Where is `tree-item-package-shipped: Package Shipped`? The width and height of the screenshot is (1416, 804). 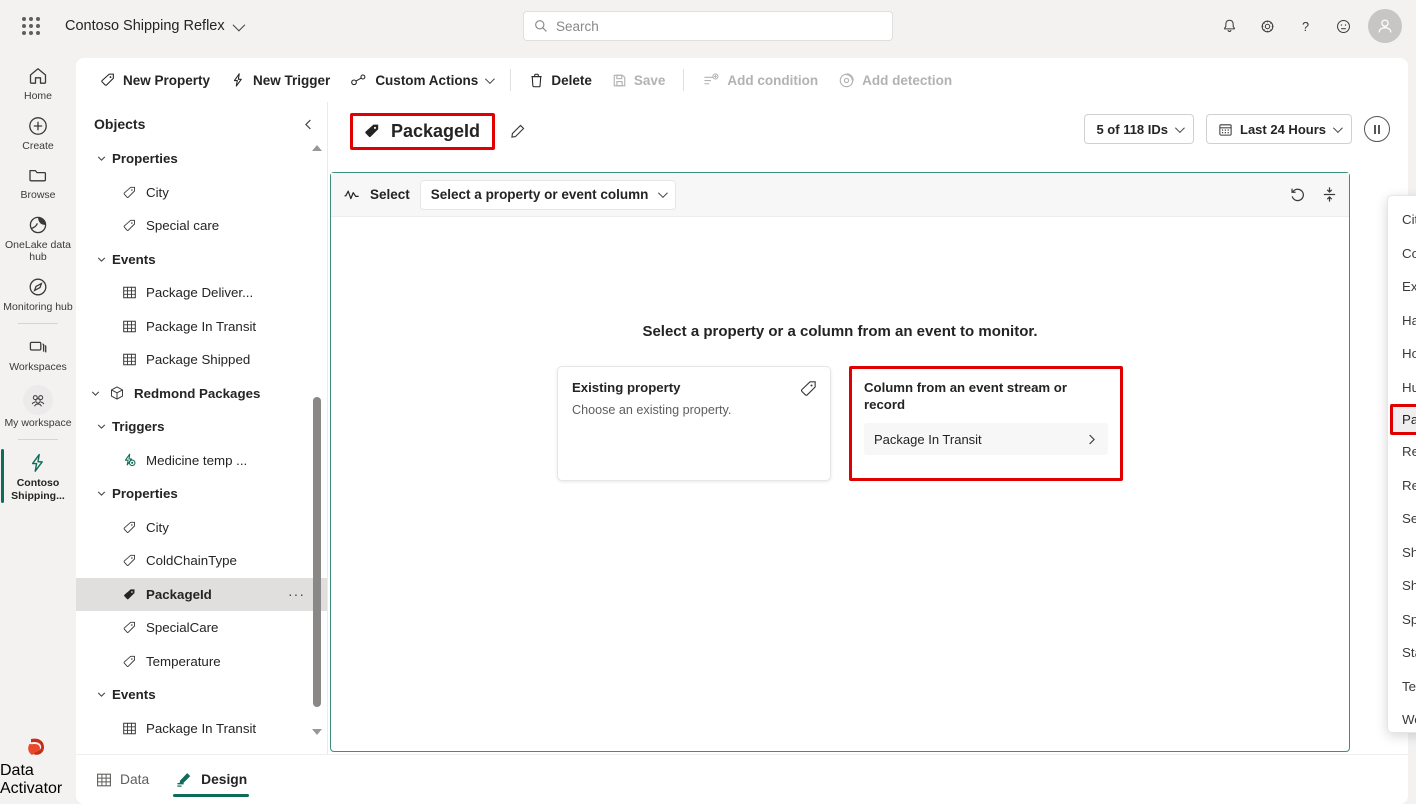 tree-item-package-shipped: Package Shipped is located at coordinates (201, 360).